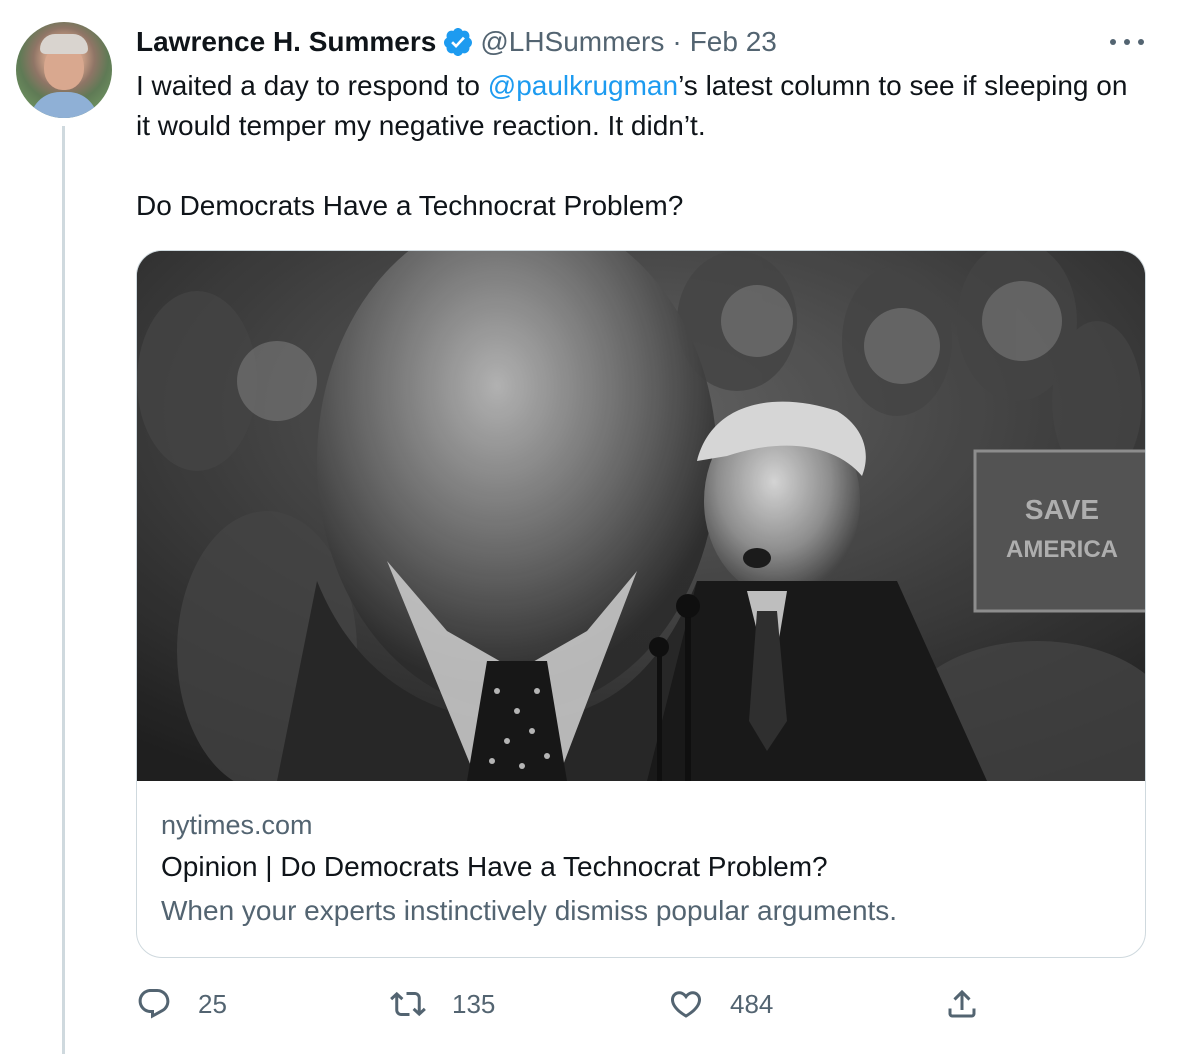 The width and height of the screenshot is (1184, 1054). Describe the element at coordinates (752, 1003) in the screenshot. I see `like-count: 484` at that location.